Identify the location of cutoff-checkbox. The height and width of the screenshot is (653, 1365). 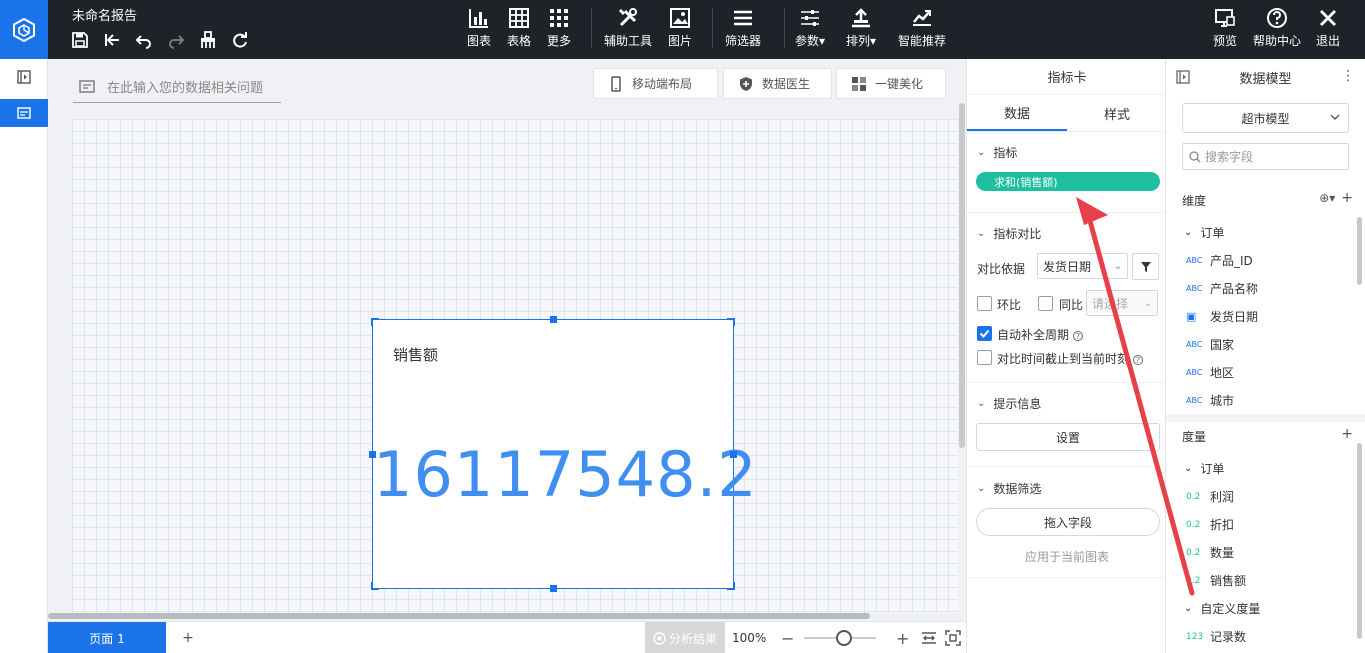
(984, 357).